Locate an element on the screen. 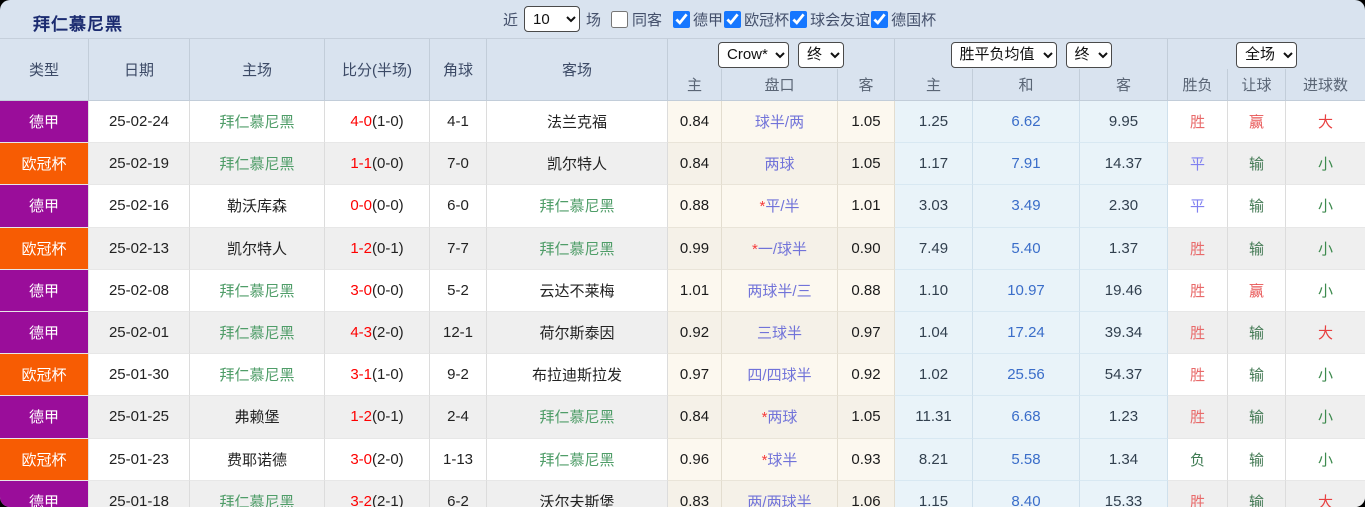 This screenshot has height=507, width=1365. result-group-header: 全场 is located at coordinates (1266, 54).